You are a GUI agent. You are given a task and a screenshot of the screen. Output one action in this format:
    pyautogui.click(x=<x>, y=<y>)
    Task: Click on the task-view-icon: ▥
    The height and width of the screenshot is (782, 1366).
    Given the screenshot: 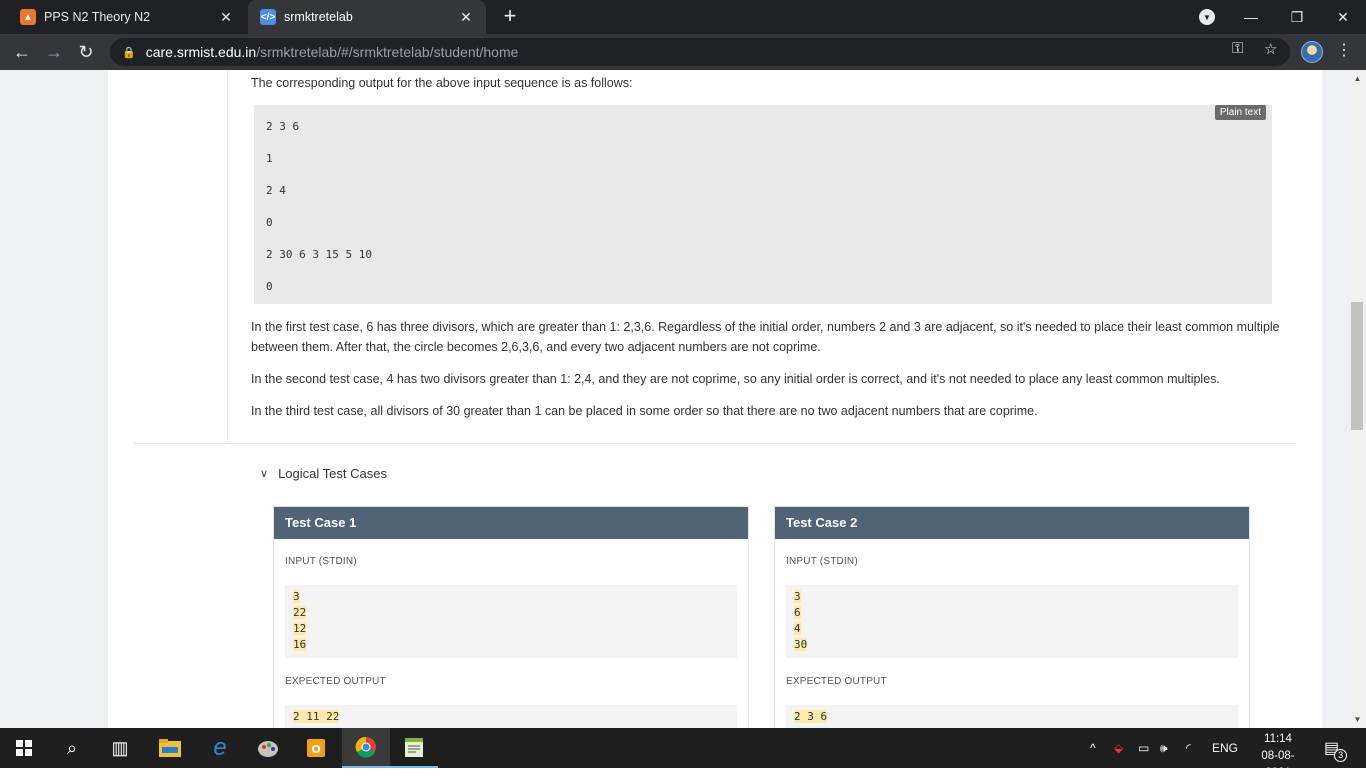 What is the action you would take?
    pyautogui.click(x=120, y=748)
    